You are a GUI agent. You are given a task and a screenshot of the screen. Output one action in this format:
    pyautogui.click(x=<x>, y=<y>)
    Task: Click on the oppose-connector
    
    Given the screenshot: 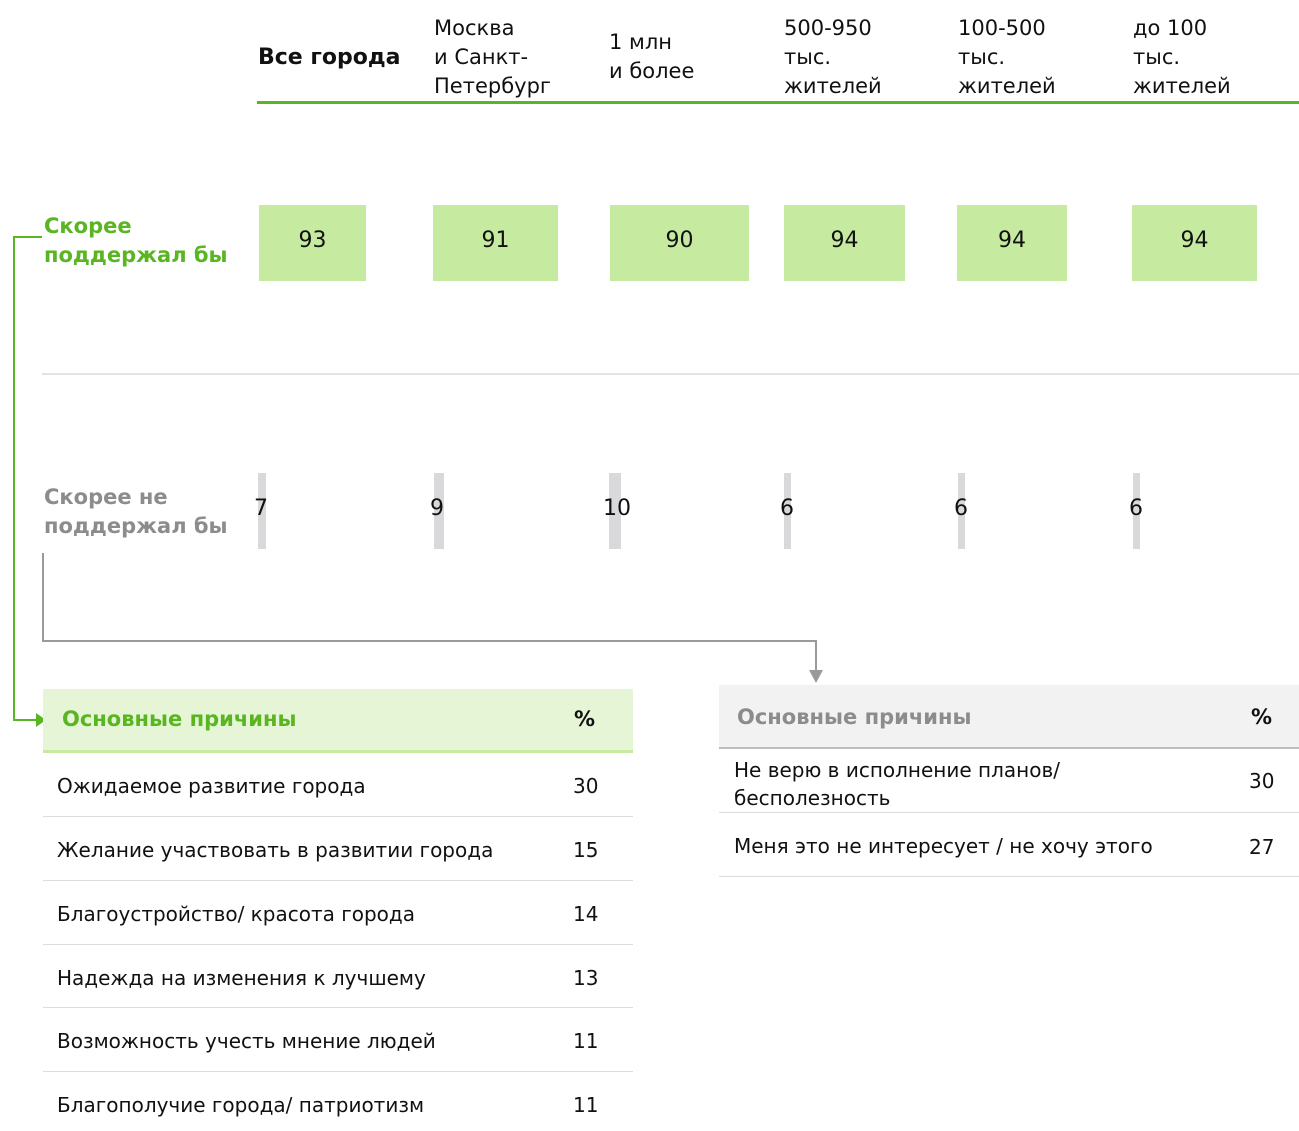 What is the action you would take?
    pyautogui.click(x=429, y=611)
    